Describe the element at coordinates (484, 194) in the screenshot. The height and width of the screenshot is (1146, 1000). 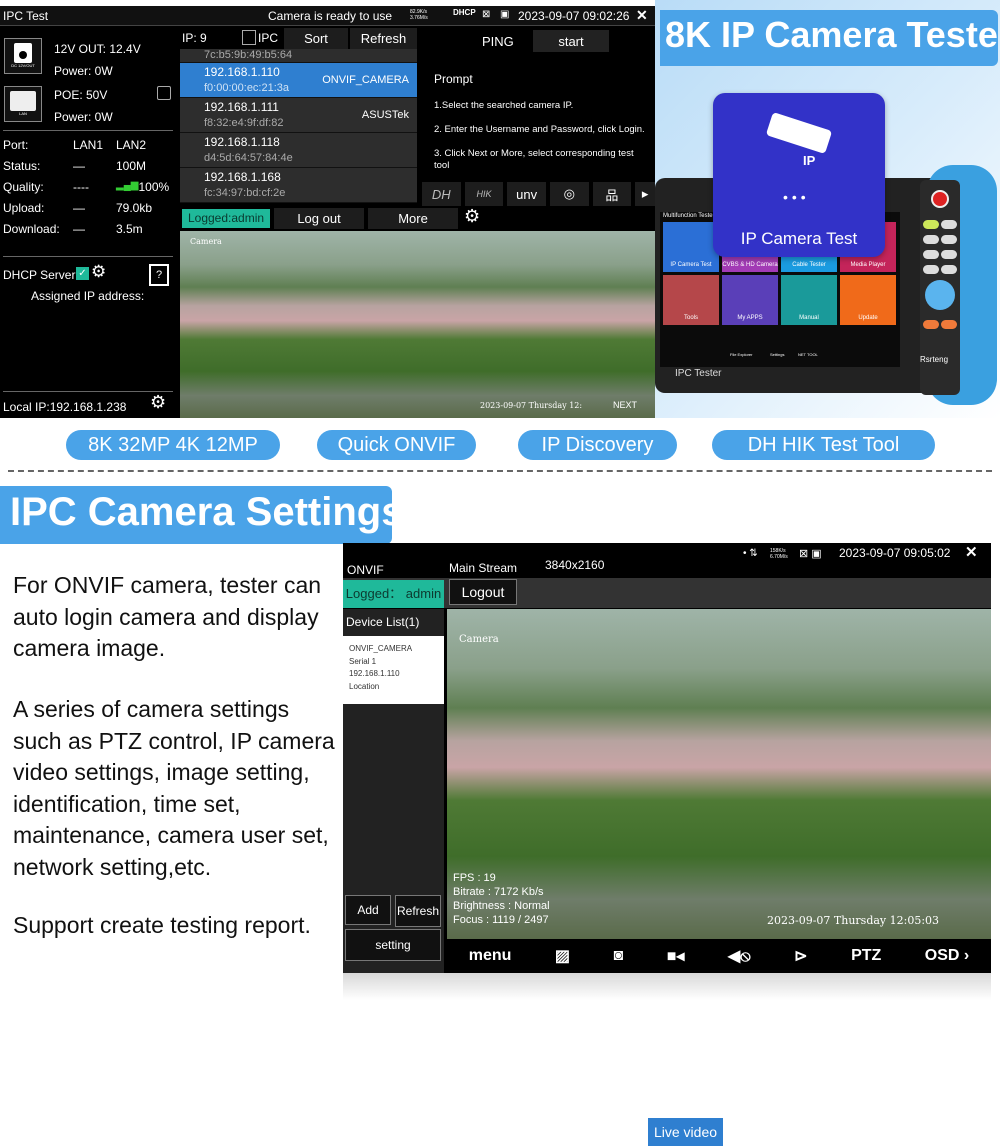
I see `hik-tool-button: HIK` at that location.